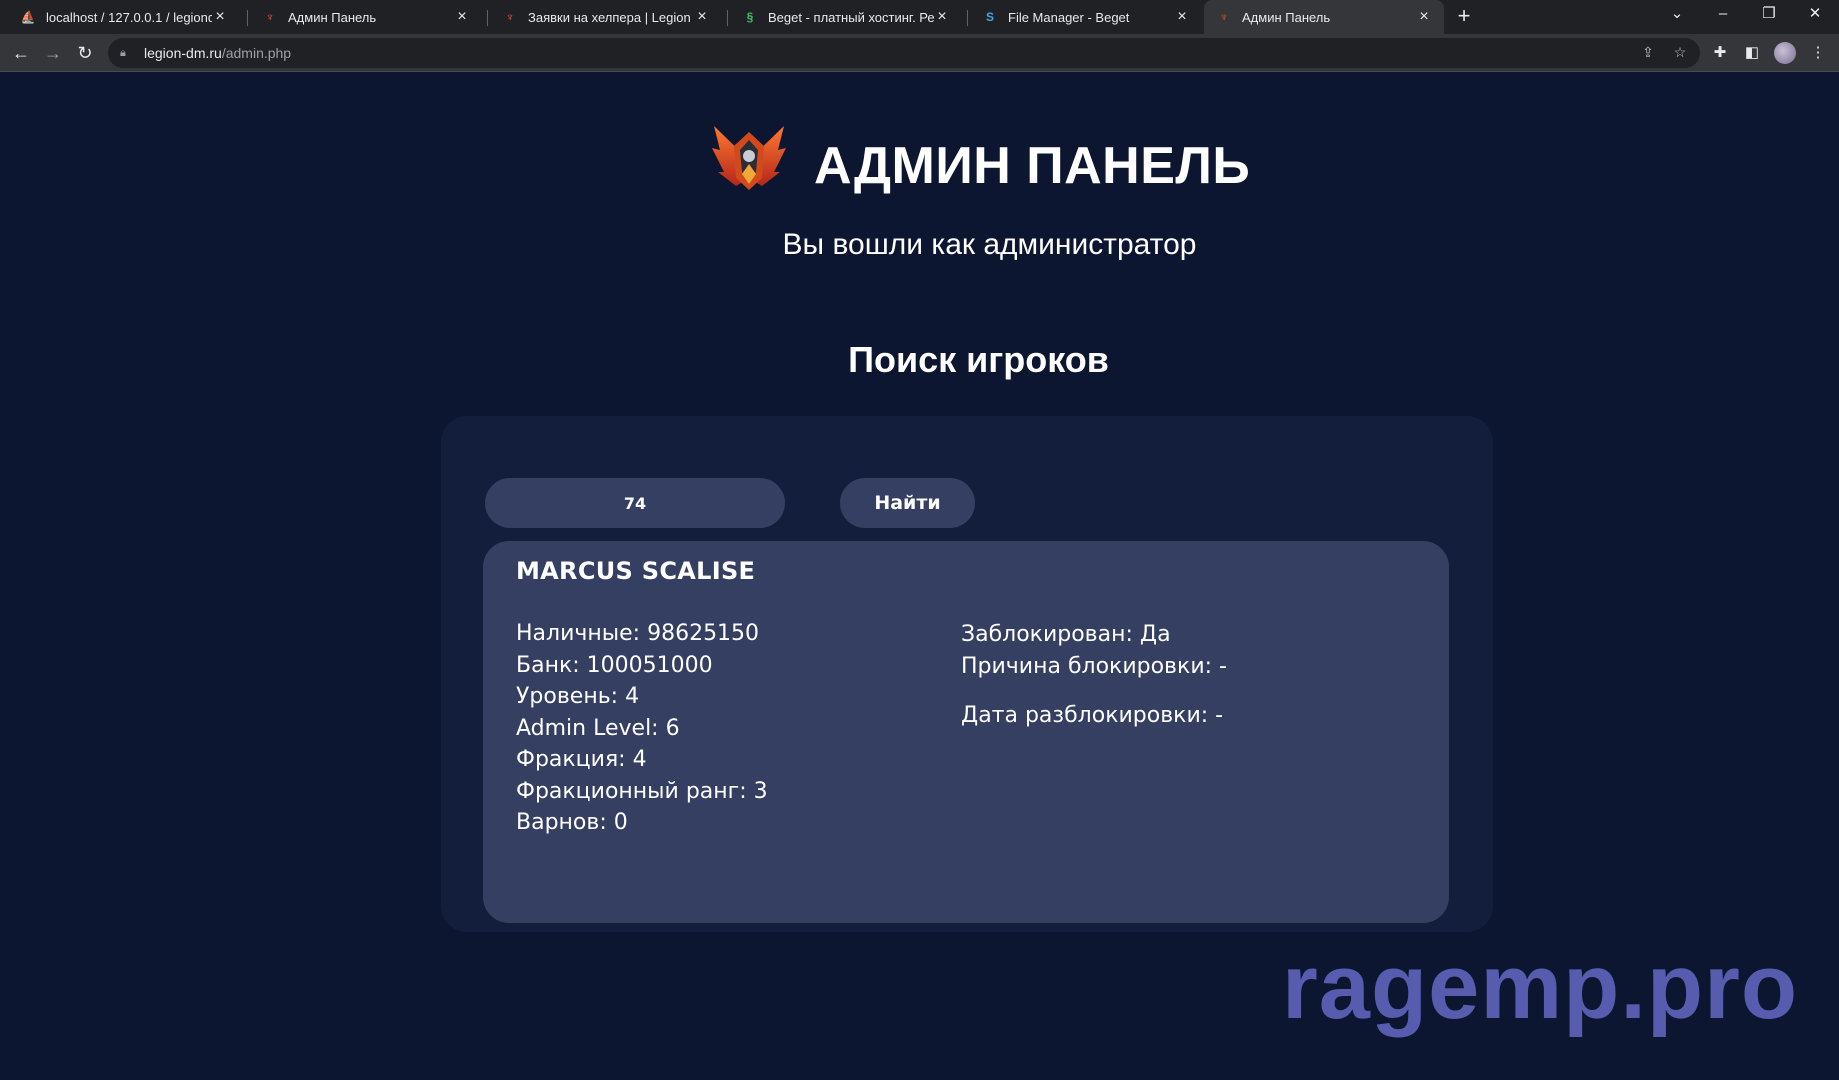  What do you see at coordinates (1066, 634) in the screenshot?
I see `stat-banned: Заблокирован: Да` at bounding box center [1066, 634].